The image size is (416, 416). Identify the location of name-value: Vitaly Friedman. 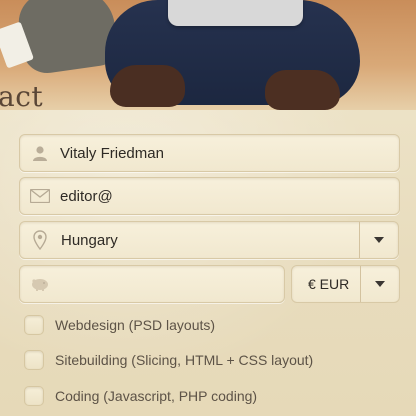
(112, 153).